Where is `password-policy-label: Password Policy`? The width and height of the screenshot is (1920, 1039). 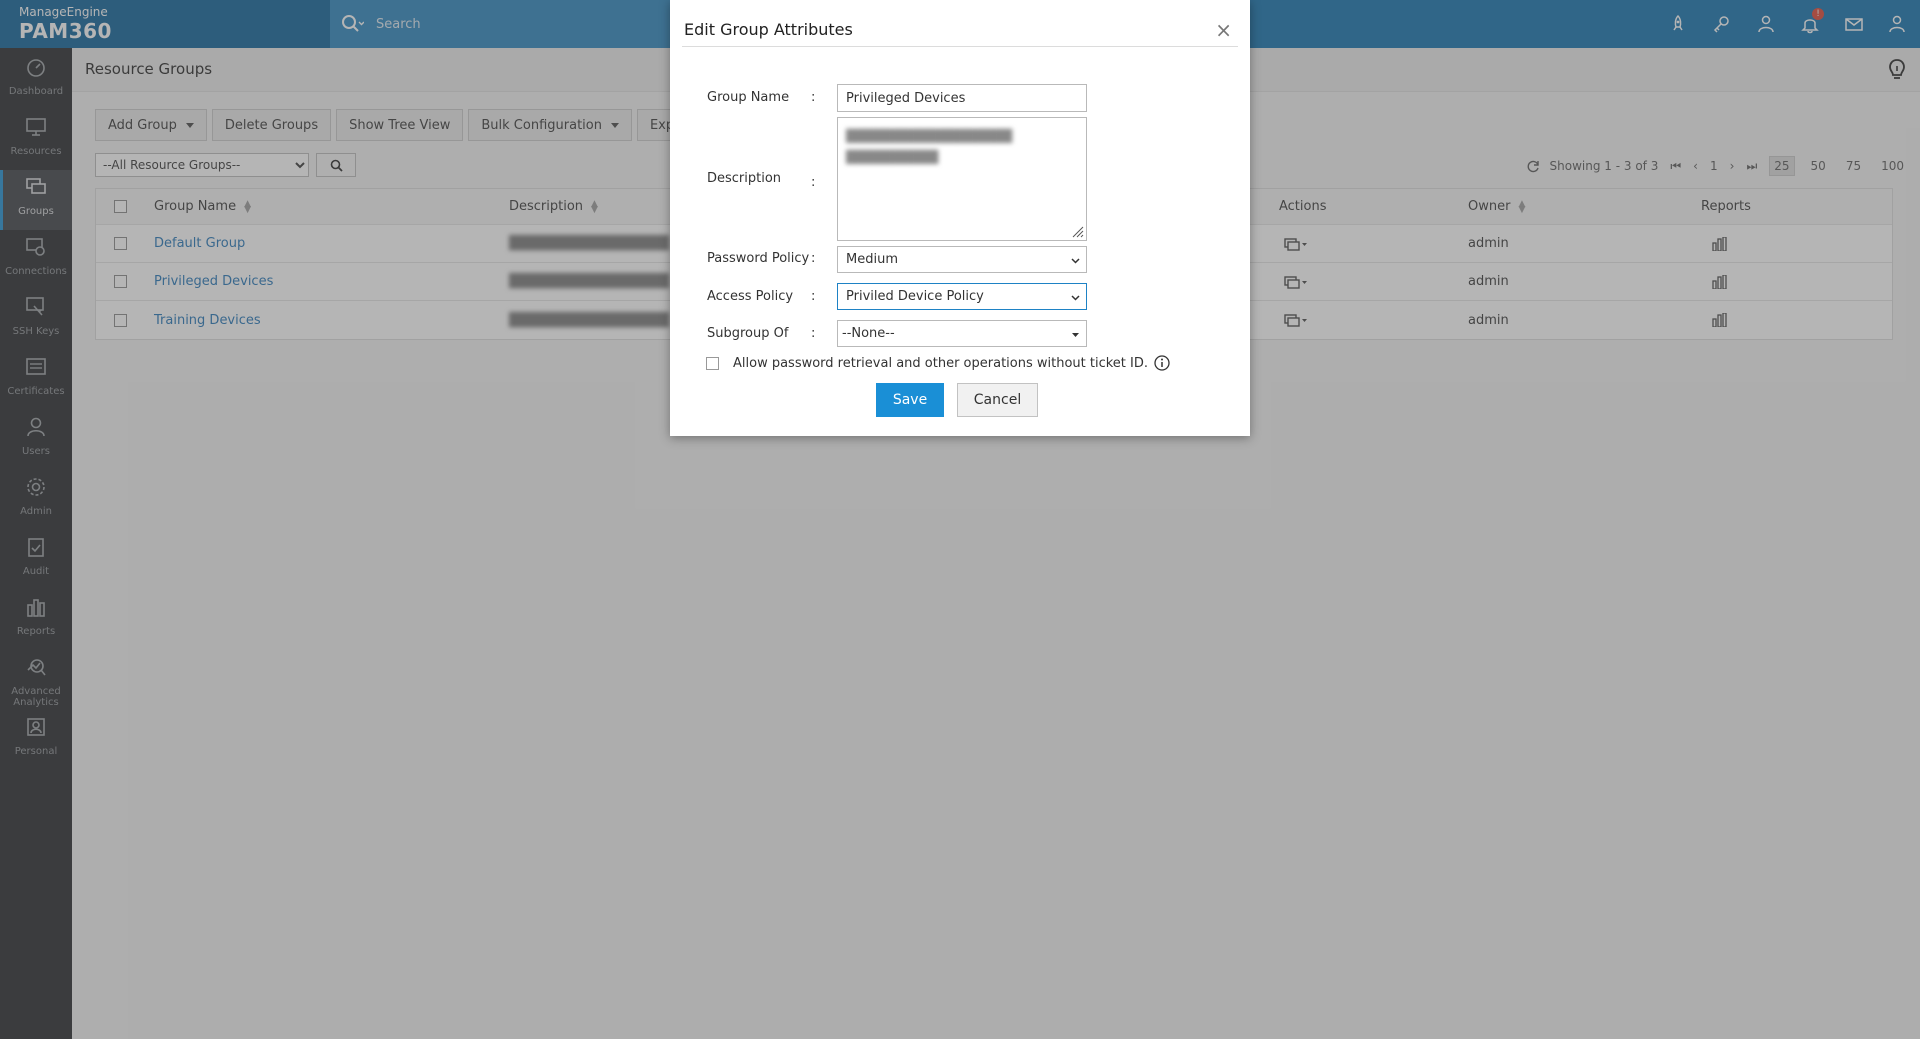
password-policy-label: Password Policy is located at coordinates (758, 258).